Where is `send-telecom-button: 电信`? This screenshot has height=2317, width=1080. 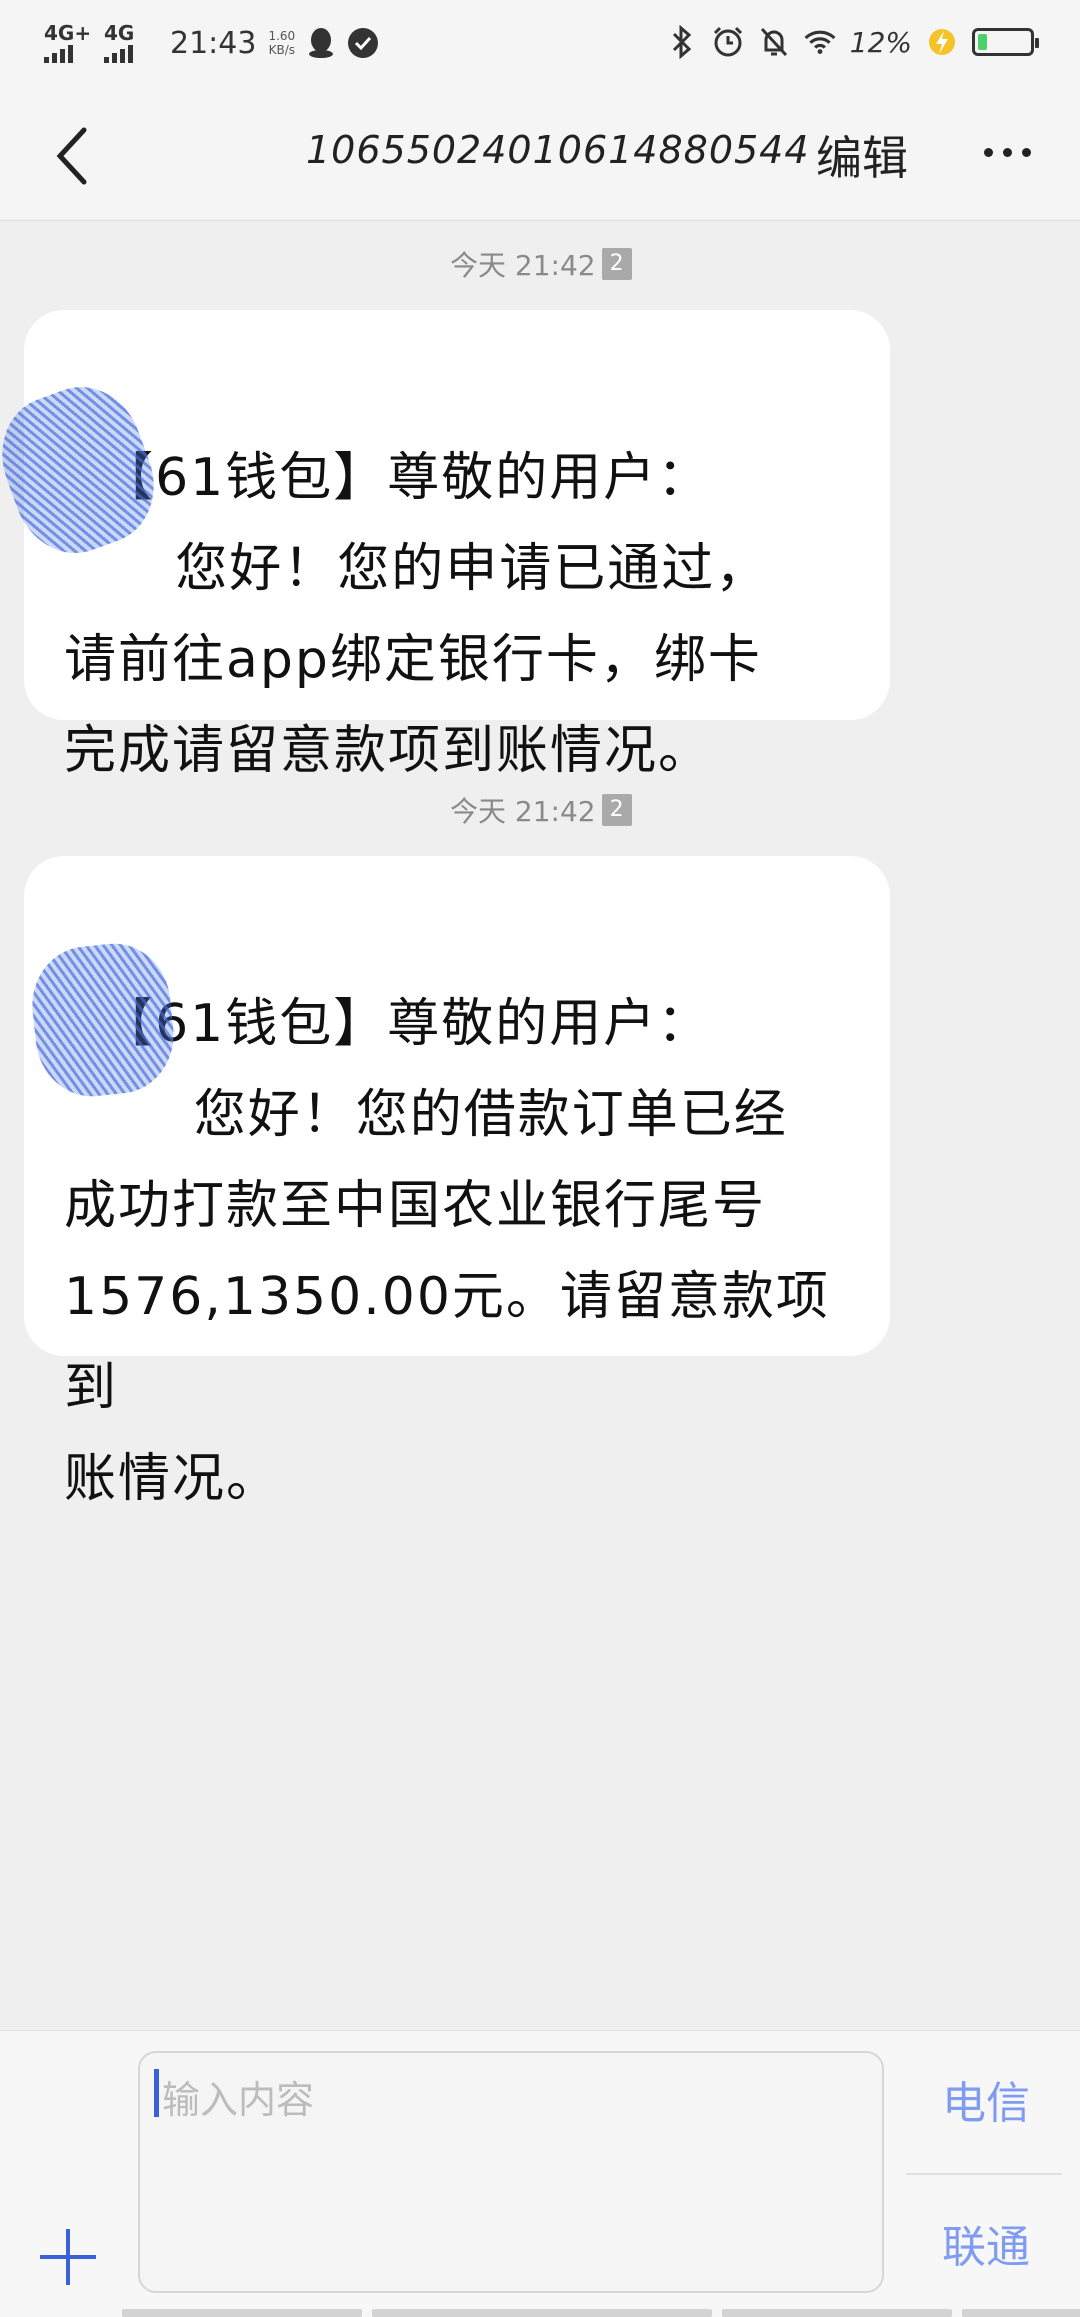 send-telecom-button: 电信 is located at coordinates (986, 2099).